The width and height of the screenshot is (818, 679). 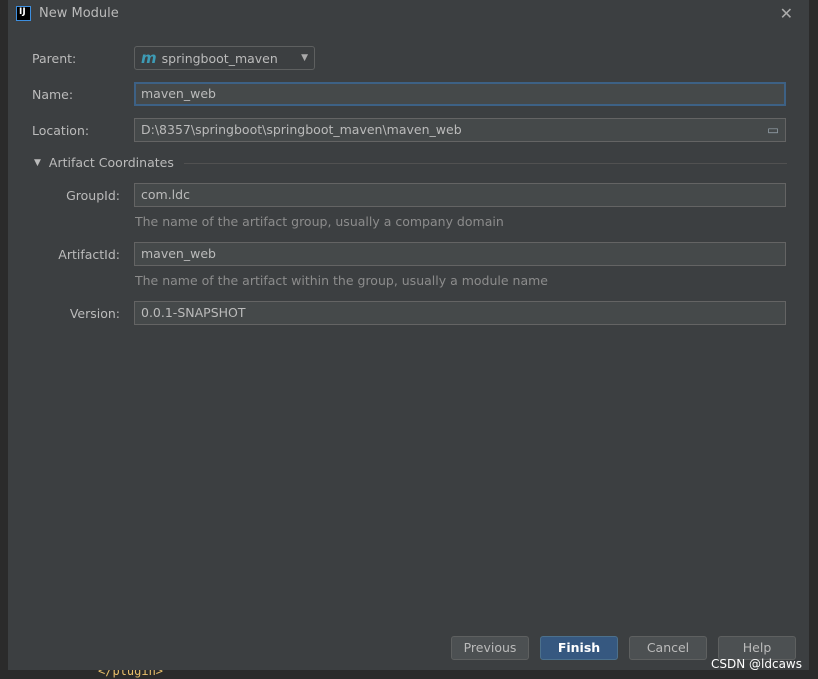 I want to click on chevron-down-icon: ▼, so click(x=304, y=58).